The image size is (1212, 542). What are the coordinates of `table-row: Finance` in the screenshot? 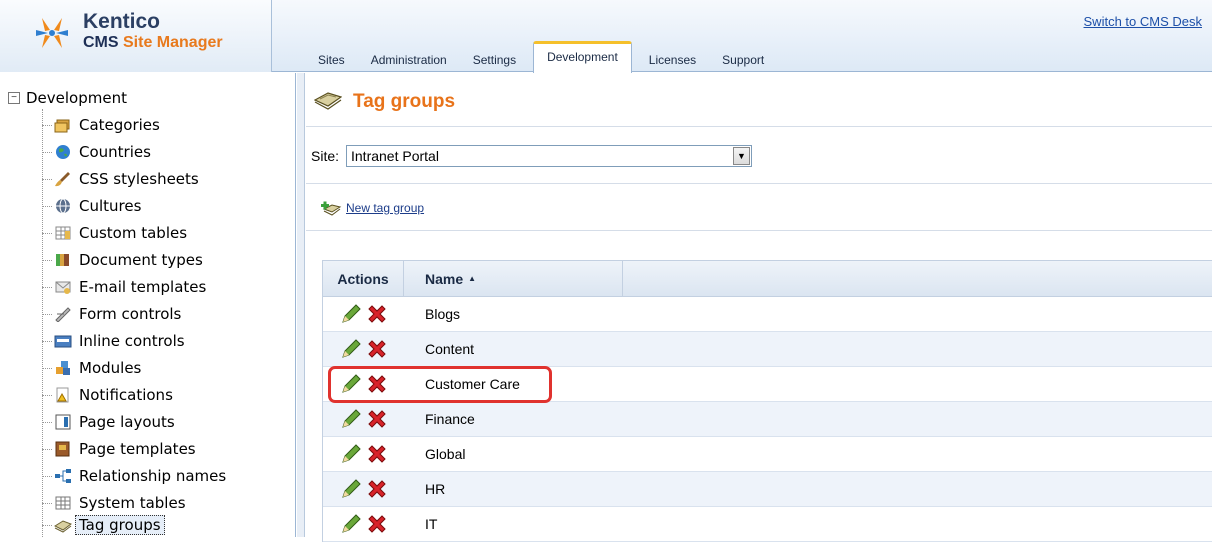 It's located at (767, 419).